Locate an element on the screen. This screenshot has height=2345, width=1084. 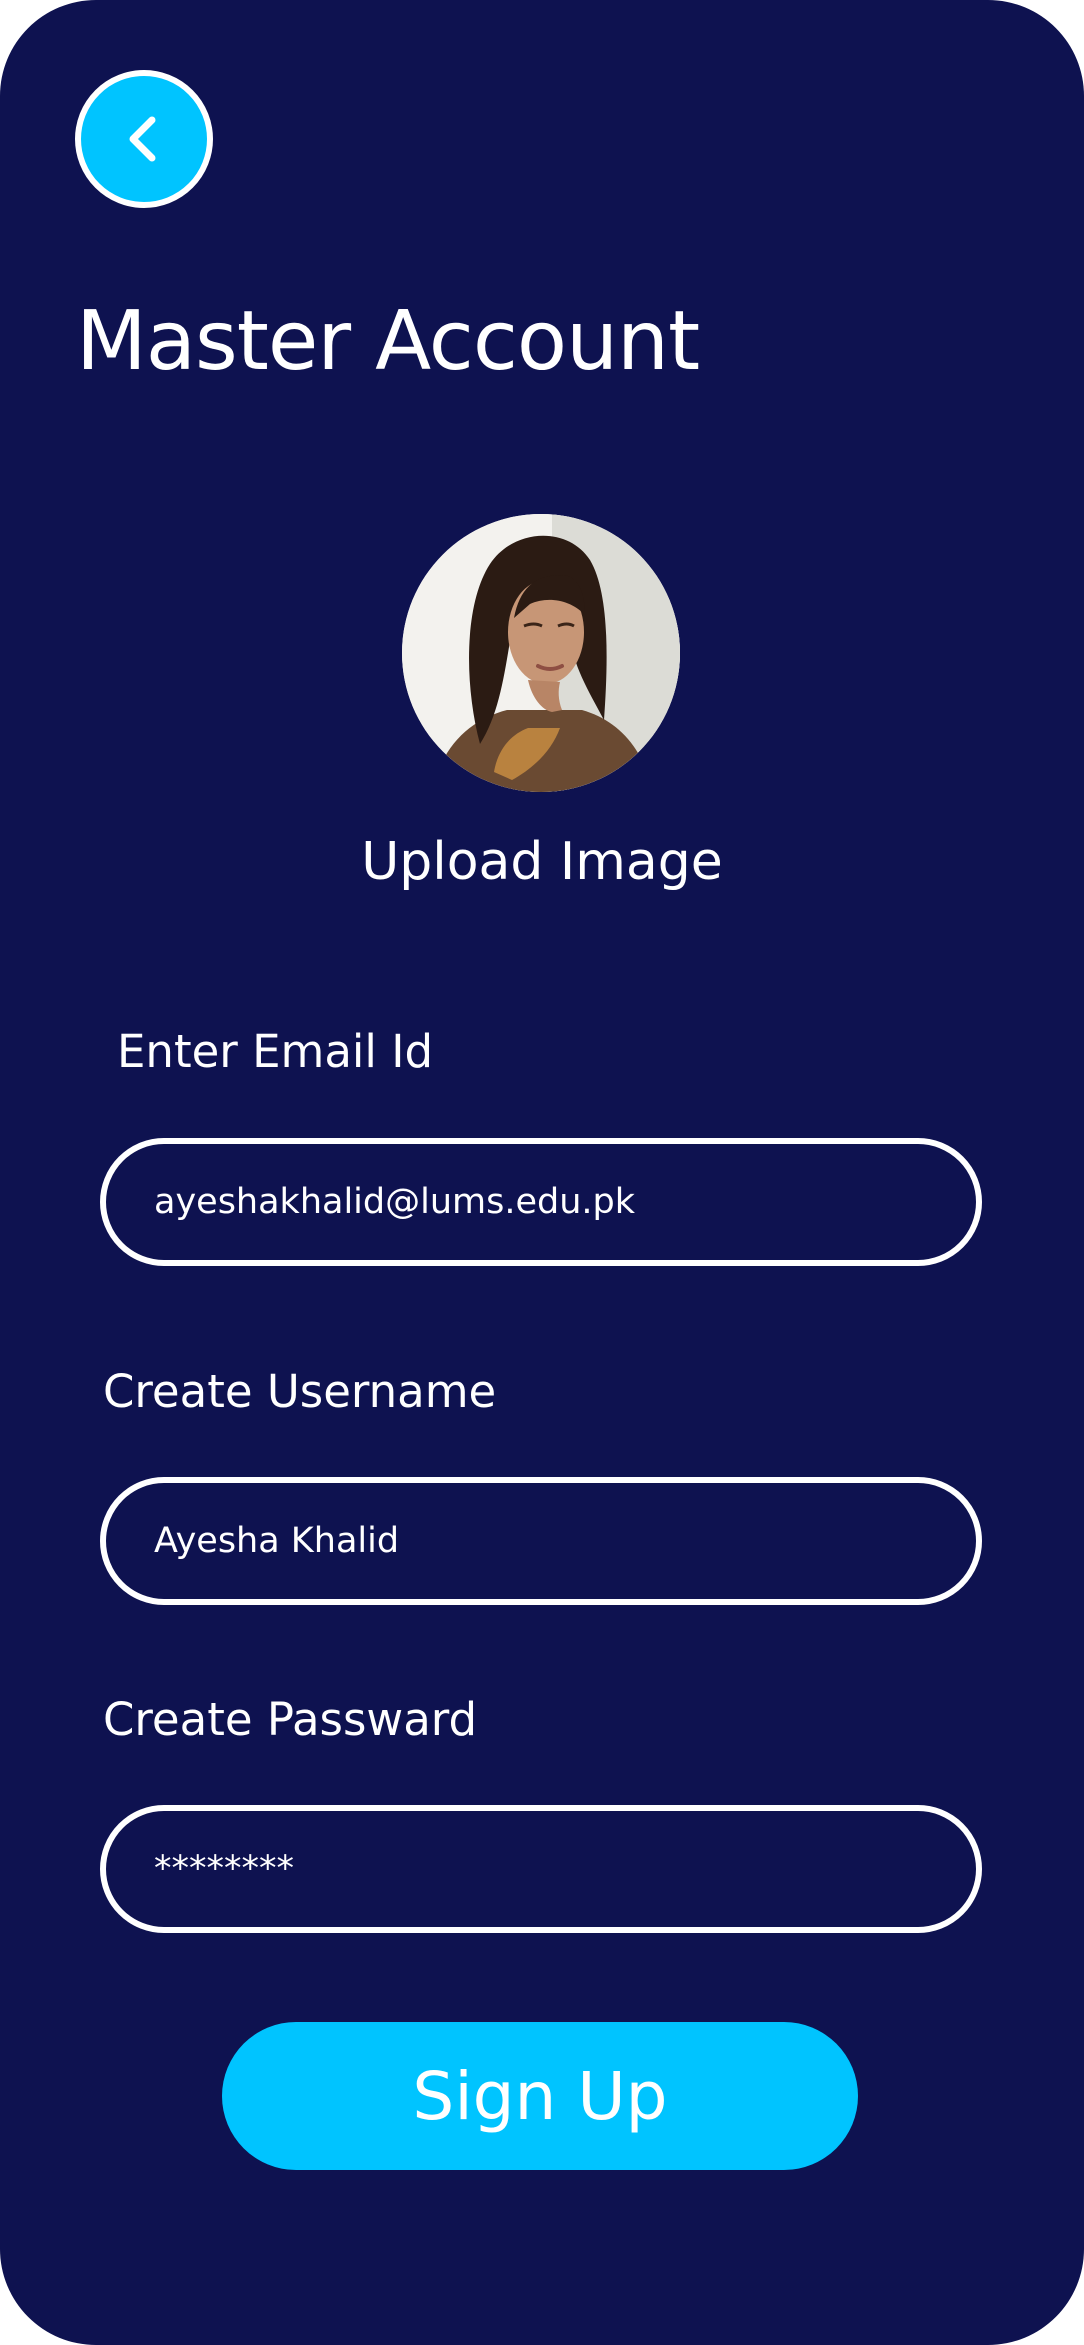
sign-up-button: Sign Up is located at coordinates (540, 2096).